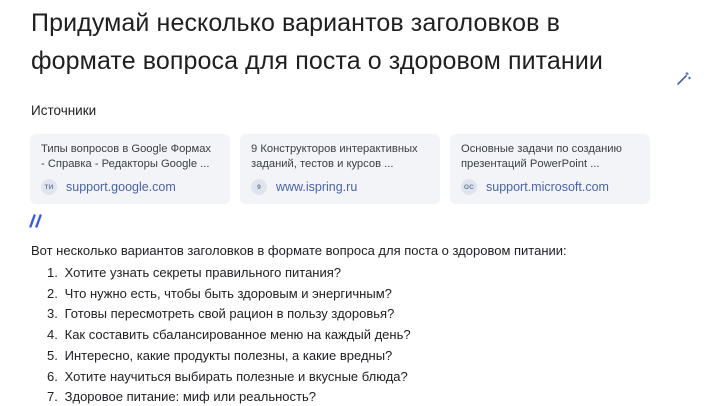  Describe the element at coordinates (52, 335) in the screenshot. I see `list-item-number: 4.` at that location.